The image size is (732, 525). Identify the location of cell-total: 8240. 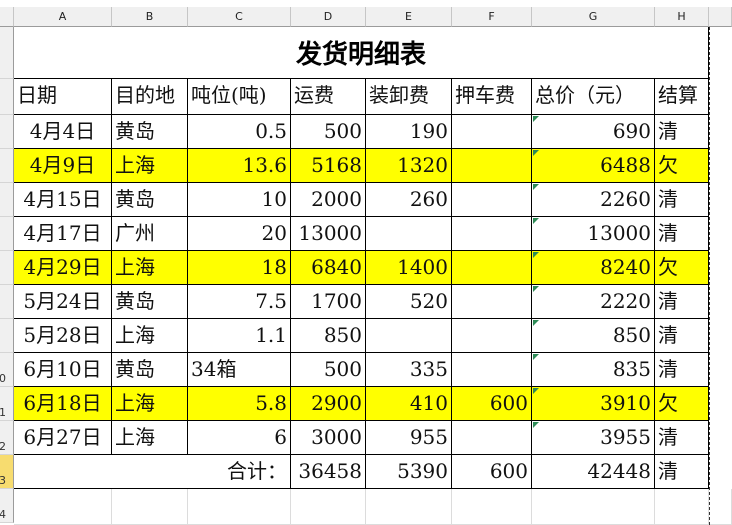
(593, 268).